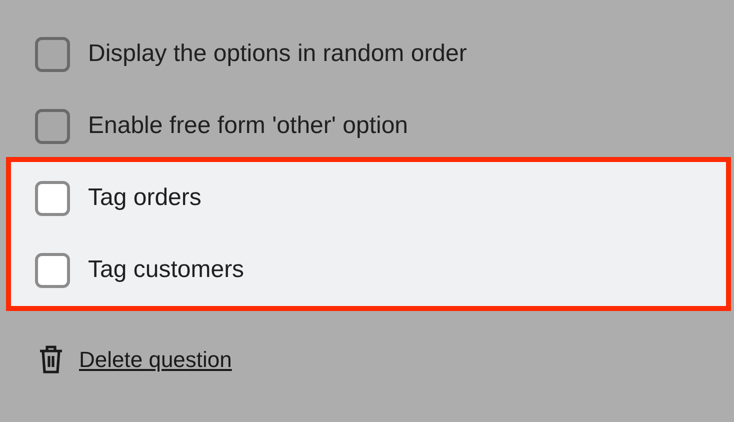  What do you see at coordinates (277, 54) in the screenshot?
I see `option-label: Display the options in random order` at bounding box center [277, 54].